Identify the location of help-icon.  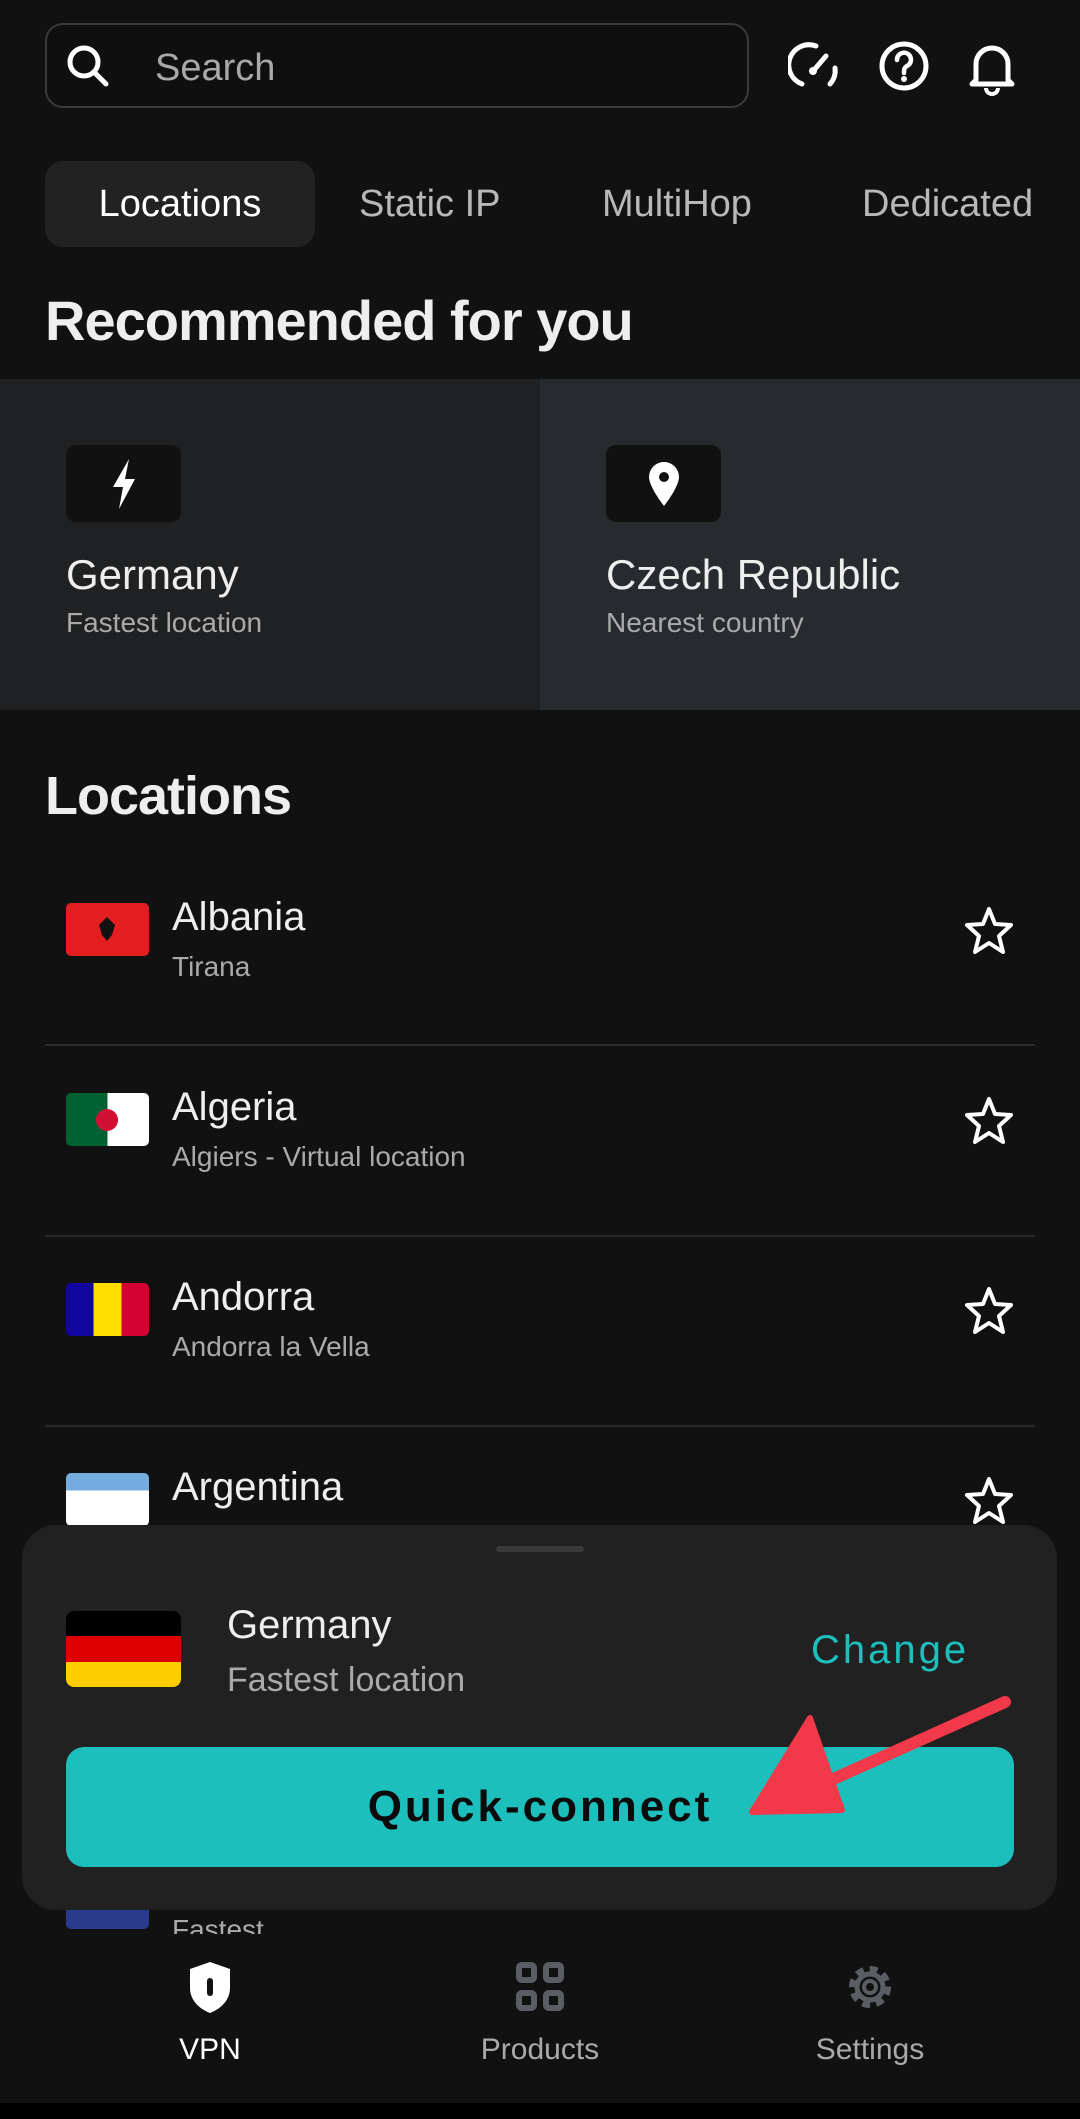
(904, 66).